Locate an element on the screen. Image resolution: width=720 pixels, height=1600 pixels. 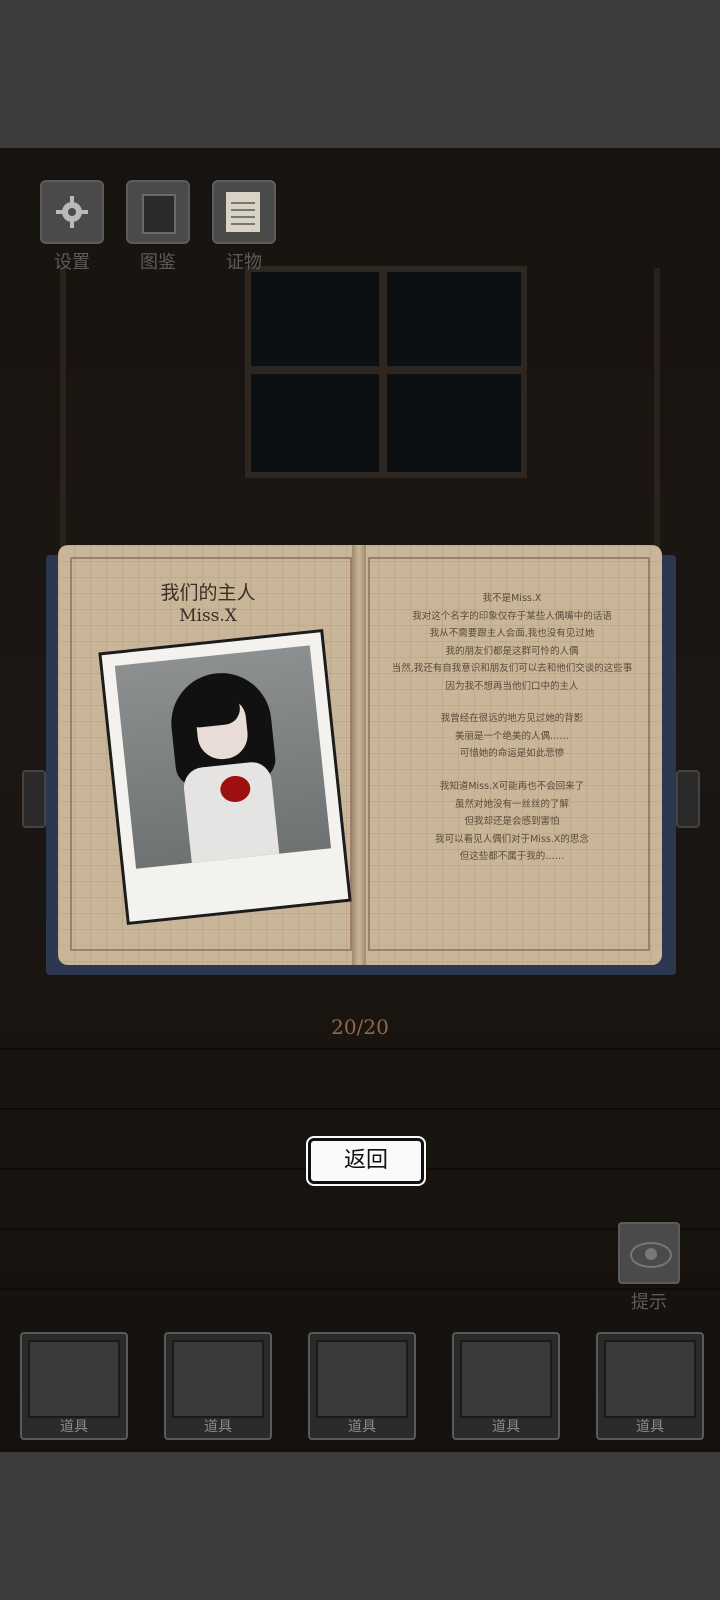
book-icon is located at coordinates (159, 214).